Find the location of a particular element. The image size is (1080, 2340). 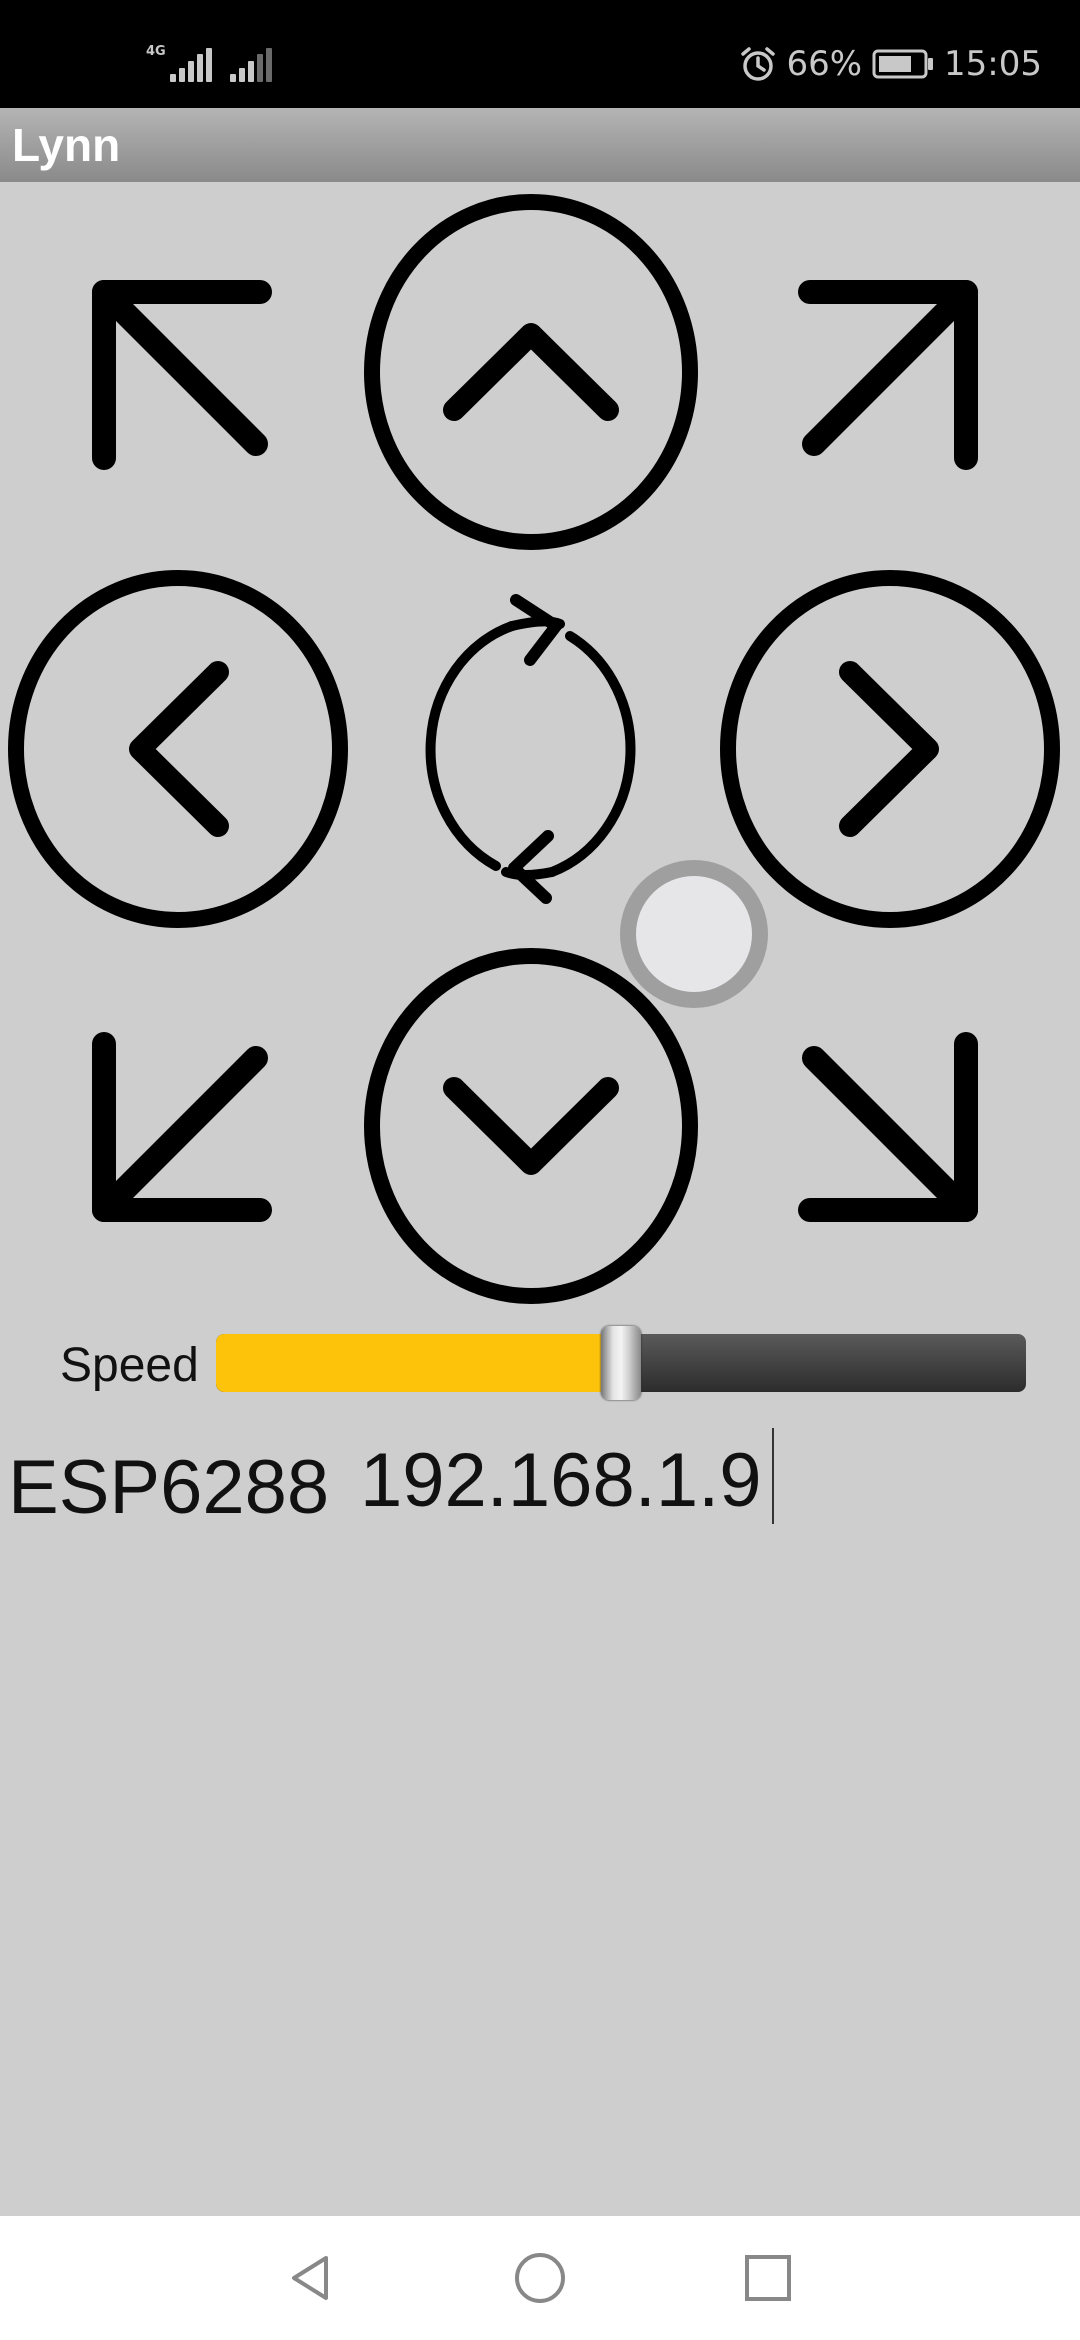

alarm-icon is located at coordinates (758, 64).